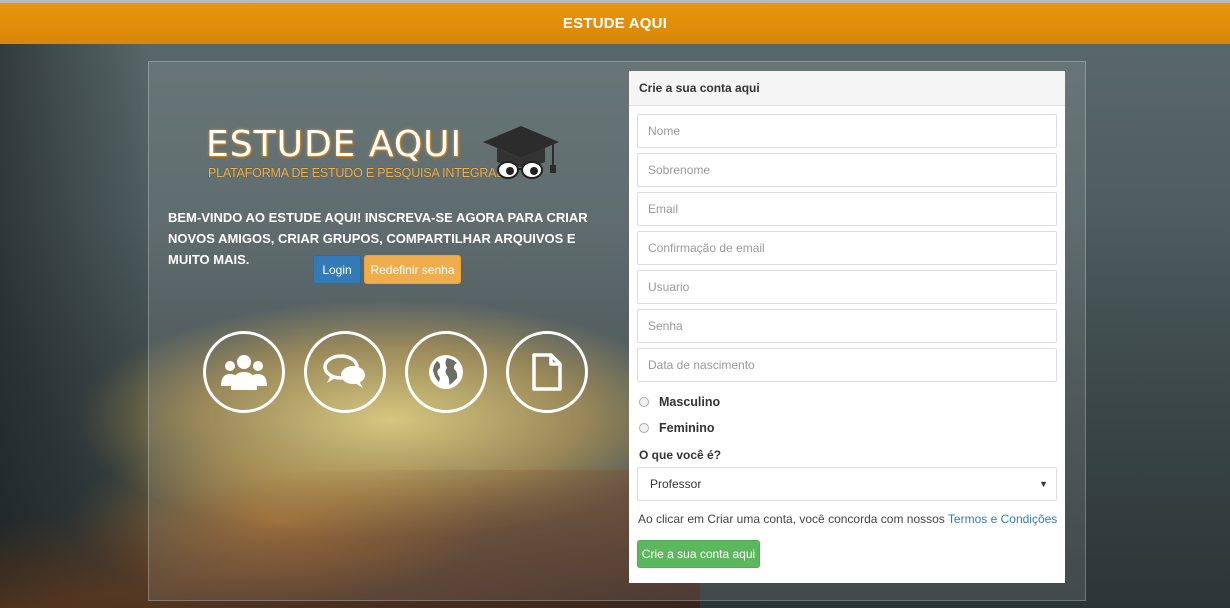 The width and height of the screenshot is (1230, 608). I want to click on feature-users, so click(244, 372).